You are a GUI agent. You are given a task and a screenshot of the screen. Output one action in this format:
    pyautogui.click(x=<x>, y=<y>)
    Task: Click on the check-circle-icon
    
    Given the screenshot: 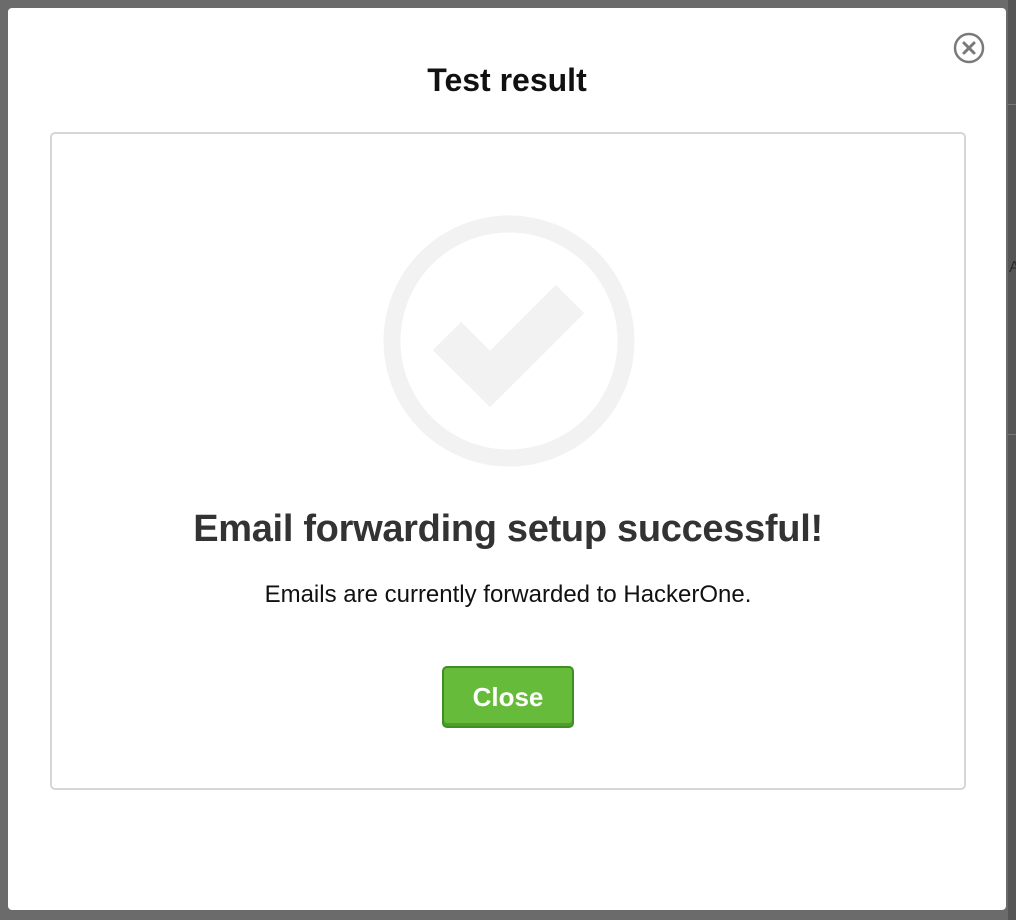 What is the action you would take?
    pyautogui.click(x=509, y=341)
    